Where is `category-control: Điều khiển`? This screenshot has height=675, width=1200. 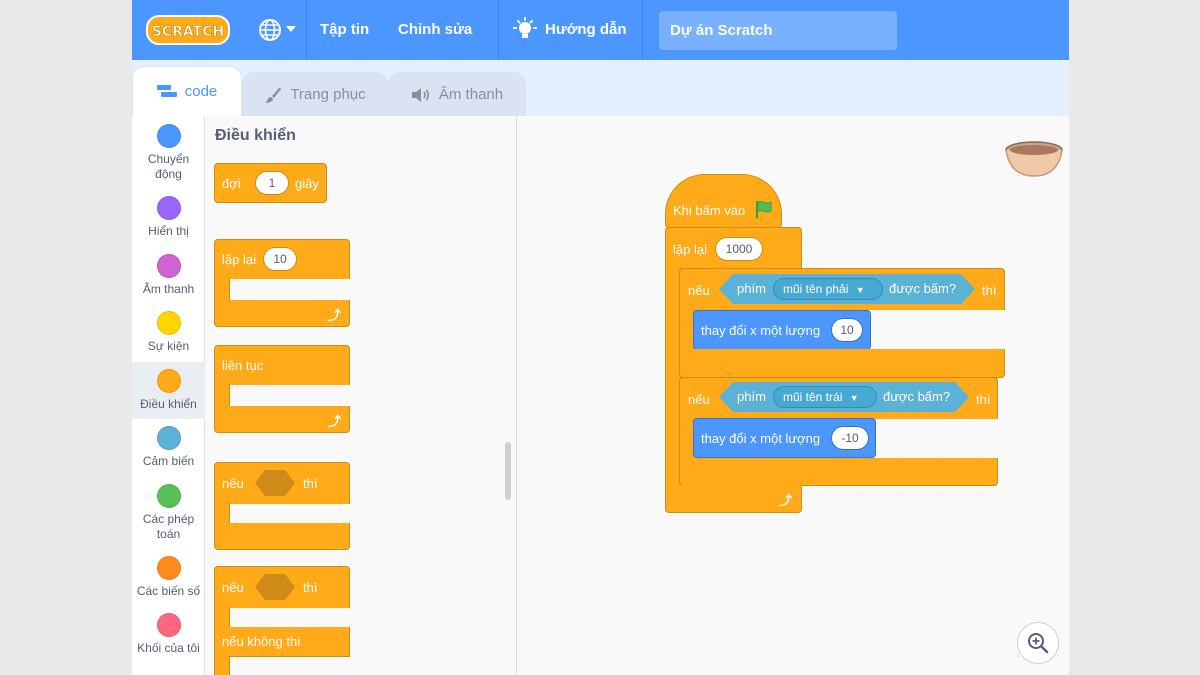
category-control: Điều khiển is located at coordinates (168, 390).